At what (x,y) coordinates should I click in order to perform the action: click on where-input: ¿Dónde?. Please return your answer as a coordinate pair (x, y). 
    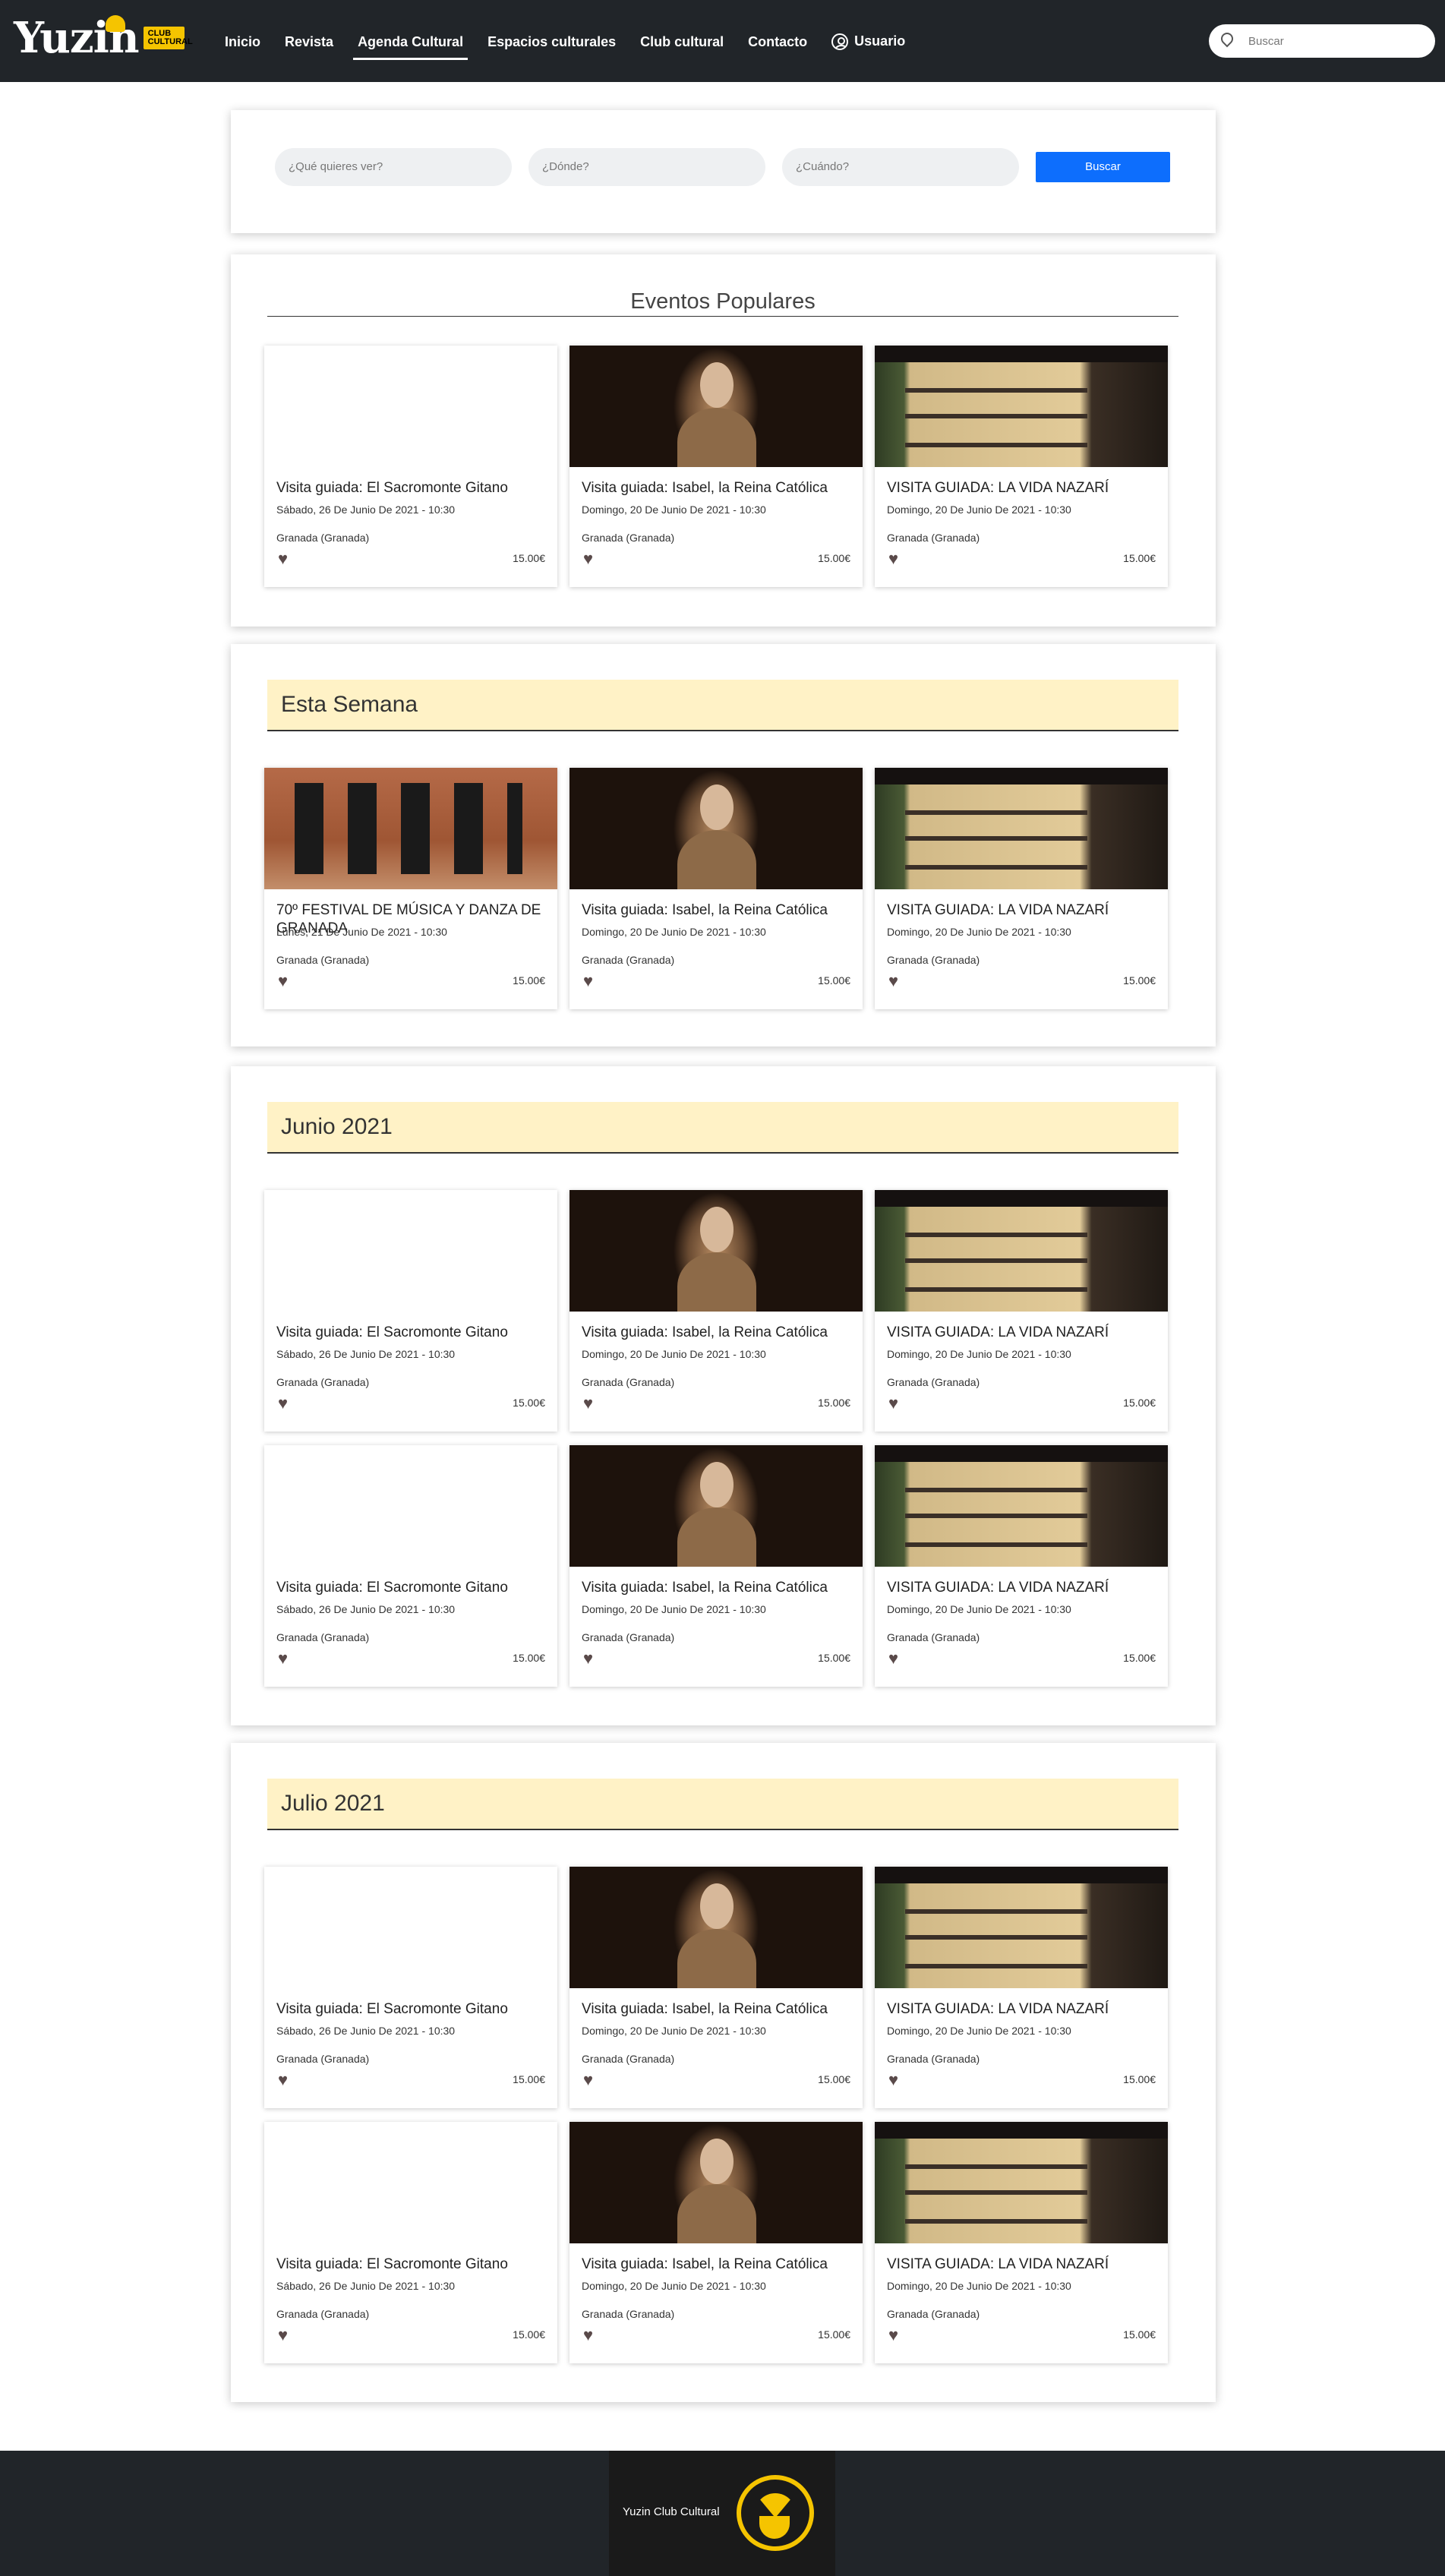
    Looking at the image, I should click on (646, 167).